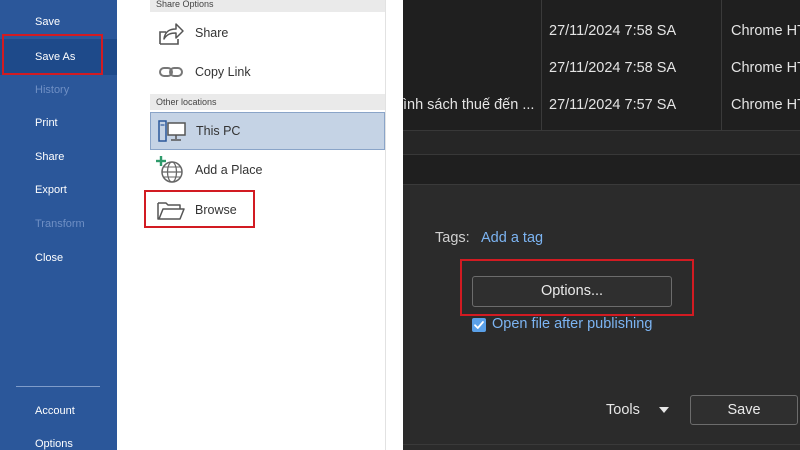 This screenshot has width=800, height=450. Describe the element at coordinates (267, 170) in the screenshot. I see `place-add-a-place: Add a Place` at that location.